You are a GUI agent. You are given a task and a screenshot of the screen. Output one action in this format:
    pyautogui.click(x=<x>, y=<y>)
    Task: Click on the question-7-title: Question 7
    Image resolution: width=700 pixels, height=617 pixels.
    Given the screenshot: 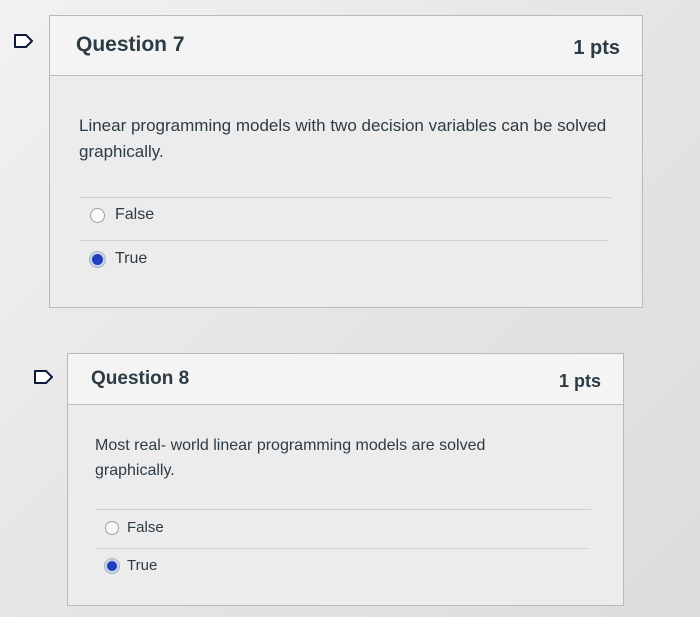 What is the action you would take?
    pyautogui.click(x=130, y=44)
    